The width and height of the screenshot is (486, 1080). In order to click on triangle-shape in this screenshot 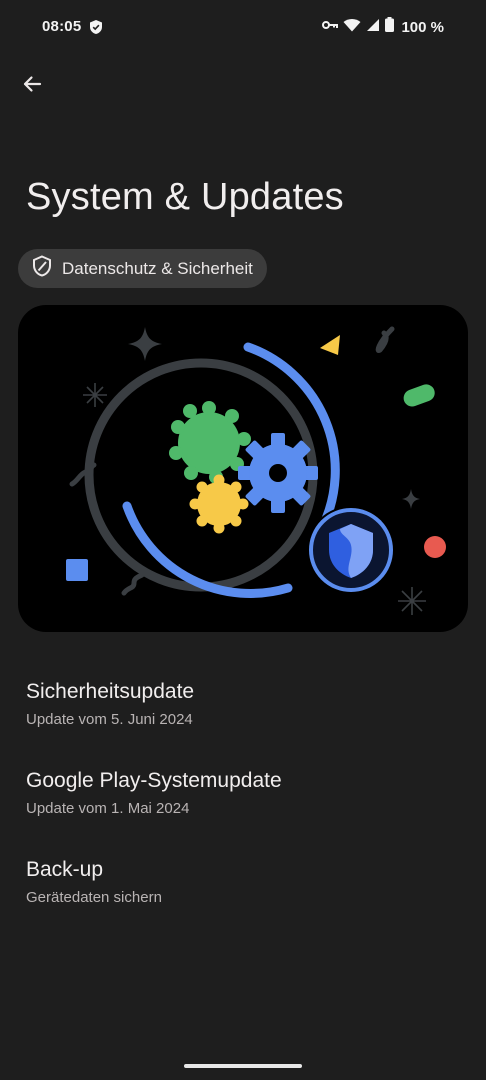, I will do `click(330, 345)`.